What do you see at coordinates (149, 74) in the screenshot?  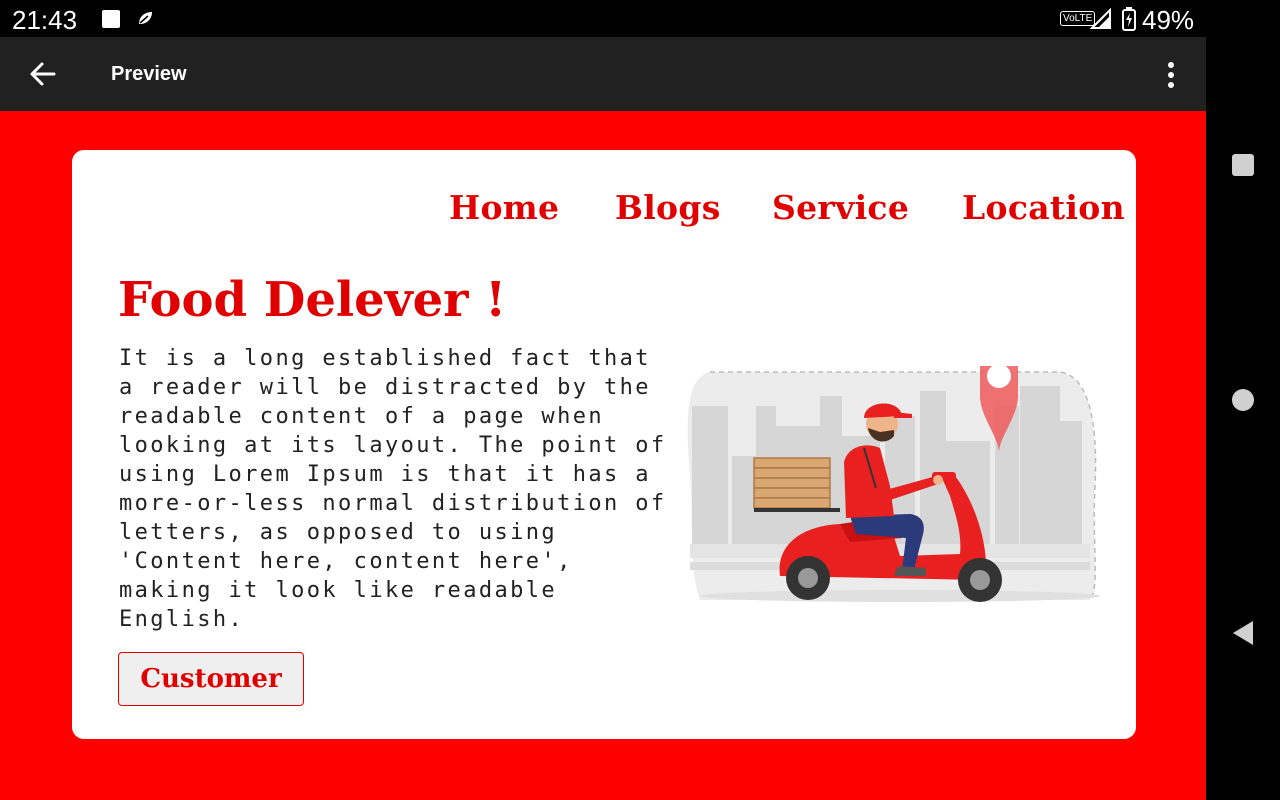 I see `app-title: Preview` at bounding box center [149, 74].